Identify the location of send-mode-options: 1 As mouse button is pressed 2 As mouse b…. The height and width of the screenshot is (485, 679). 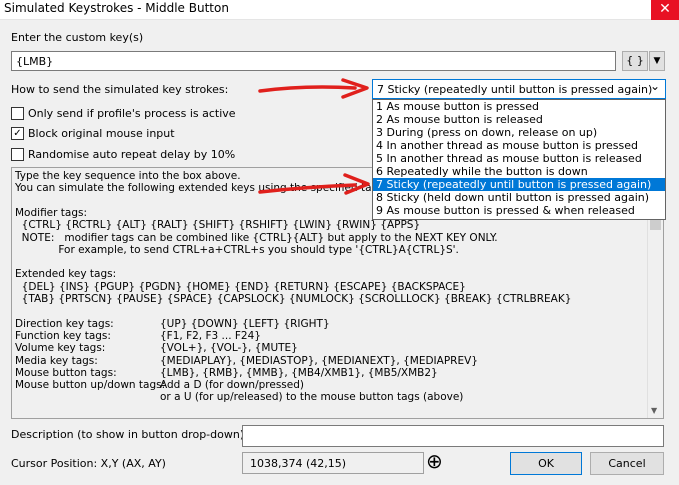
(519, 159).